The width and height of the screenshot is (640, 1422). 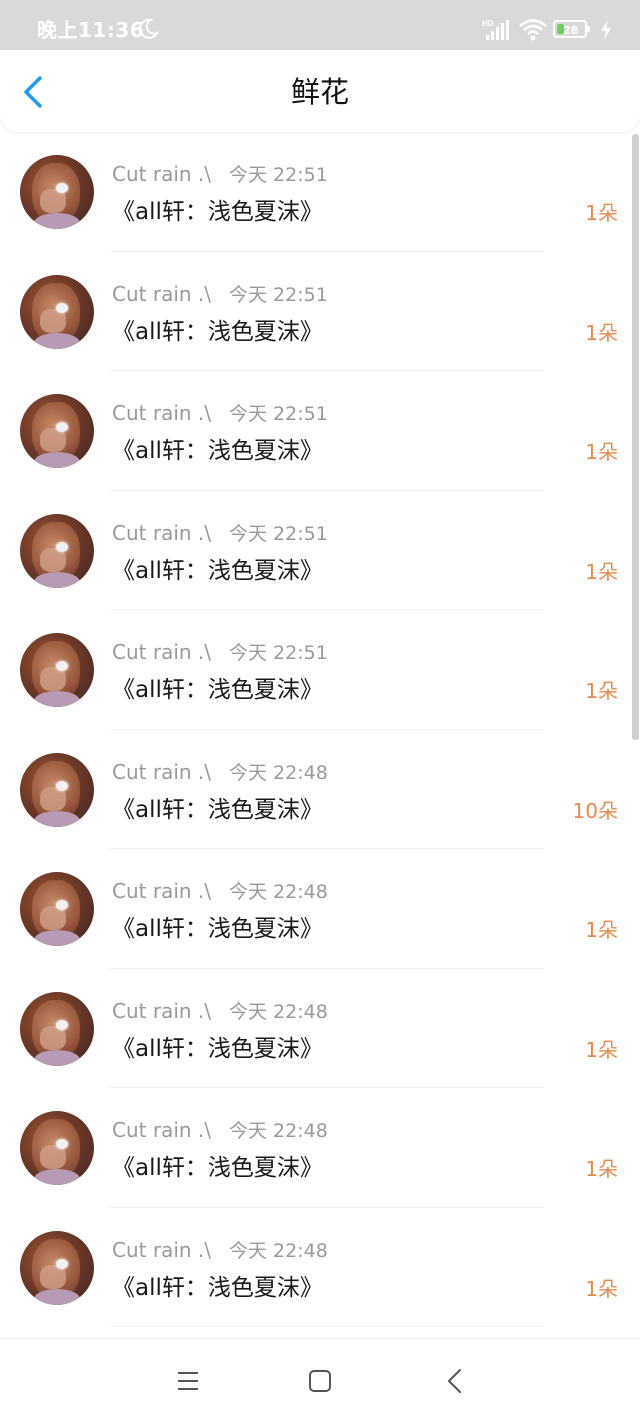 What do you see at coordinates (606, 30) in the screenshot?
I see `charging-icon` at bounding box center [606, 30].